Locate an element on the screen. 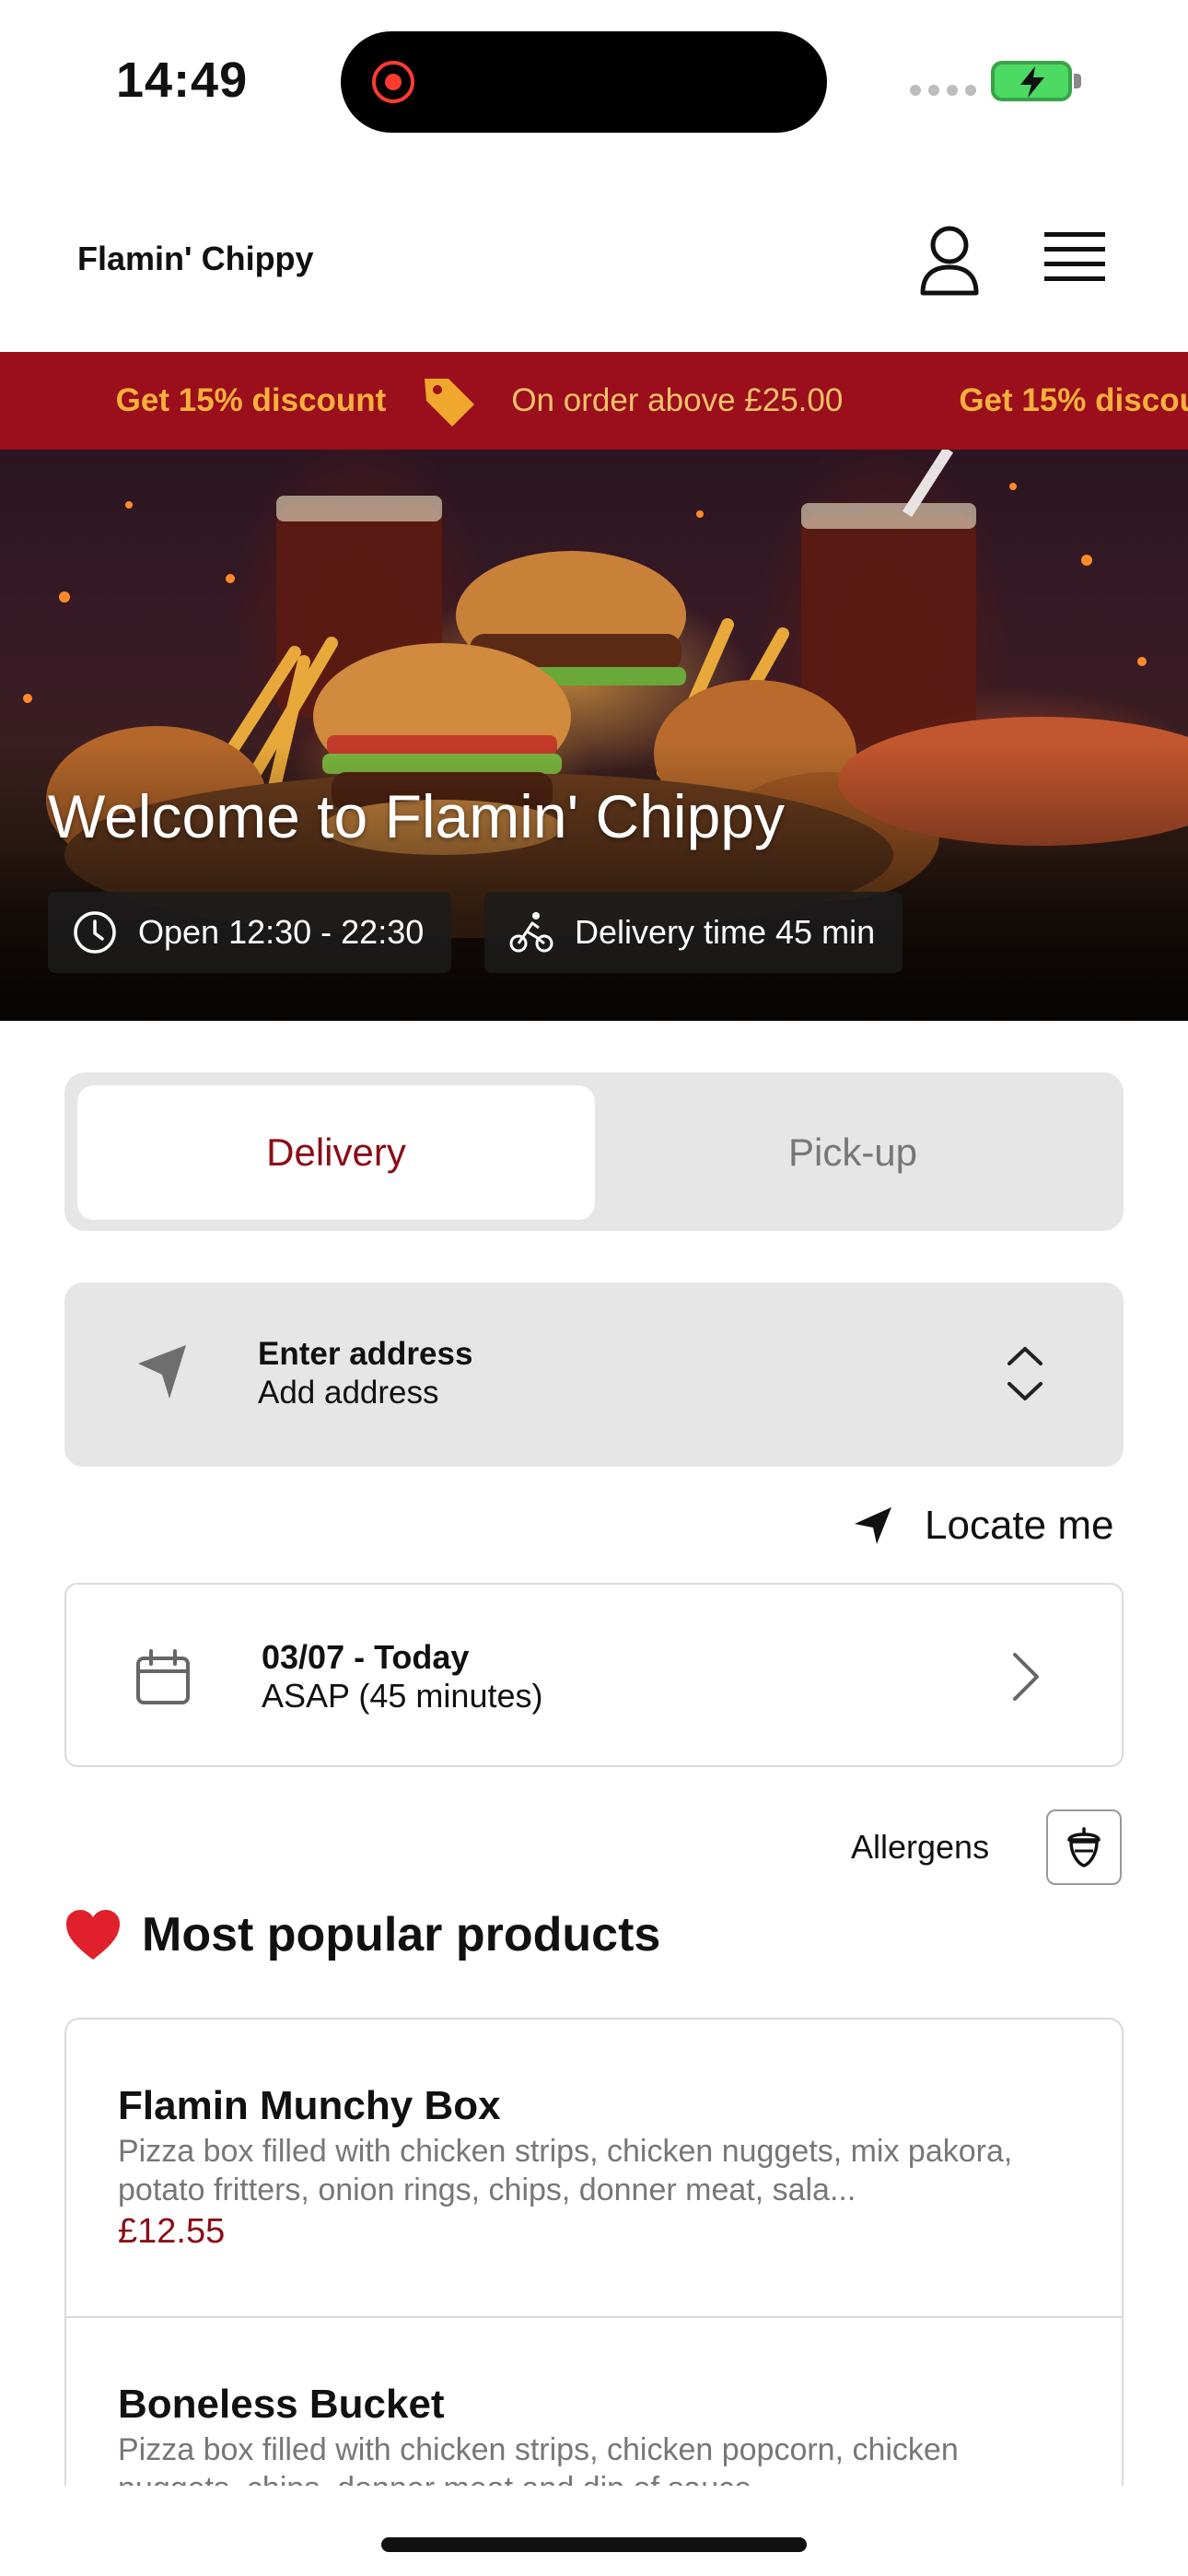 Image resolution: width=1188 pixels, height=2576 pixels. address-subtitle: Add address is located at coordinates (348, 1393).